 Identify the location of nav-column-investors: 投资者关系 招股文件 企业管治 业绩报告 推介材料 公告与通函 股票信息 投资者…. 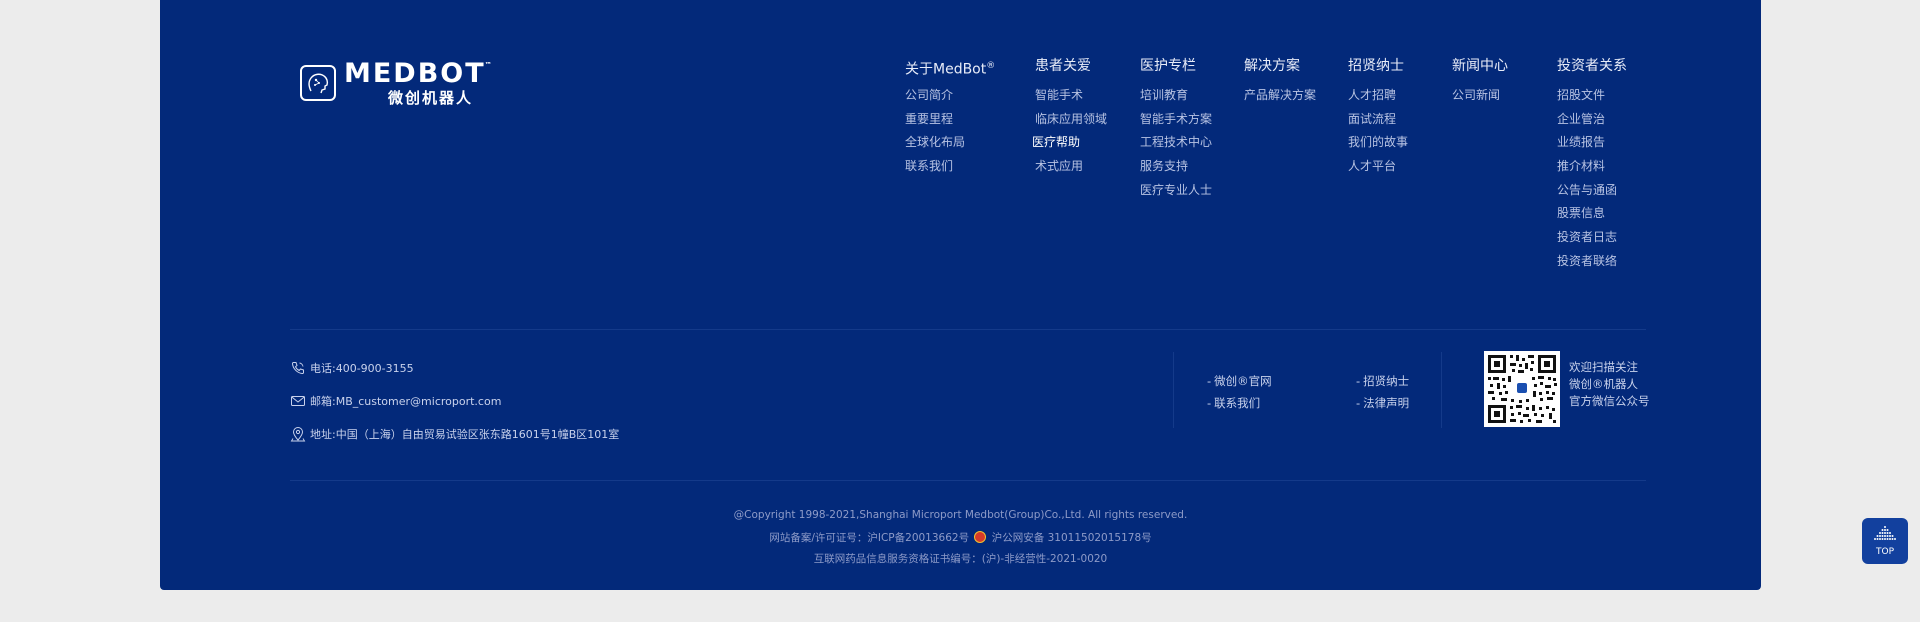
(1592, 165).